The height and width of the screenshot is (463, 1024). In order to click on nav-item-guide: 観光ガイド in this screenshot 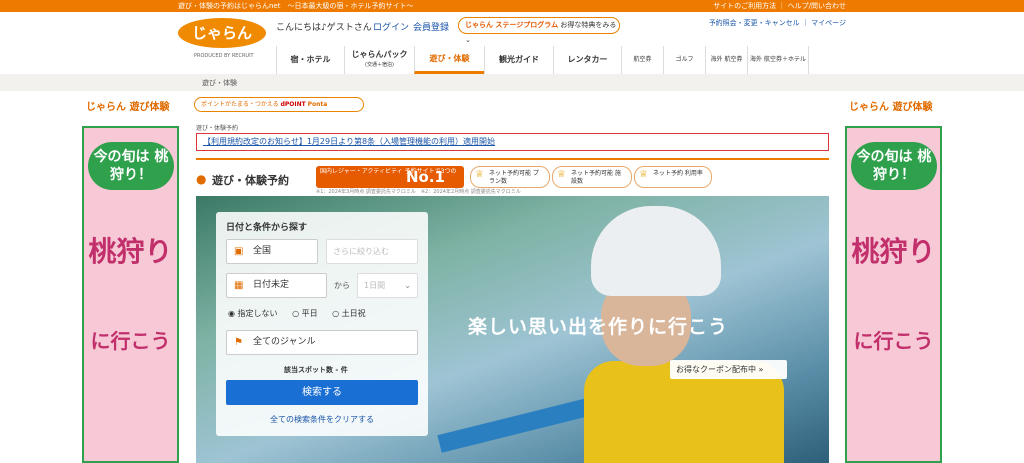, I will do `click(518, 60)`.